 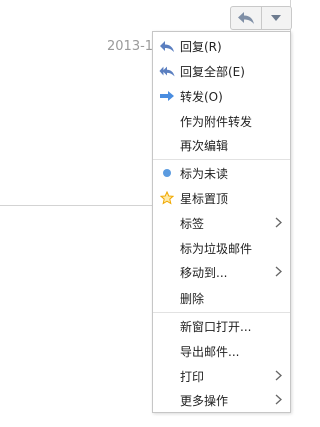 What do you see at coordinates (216, 121) in the screenshot?
I see `menu-label: 作为附件转发` at bounding box center [216, 121].